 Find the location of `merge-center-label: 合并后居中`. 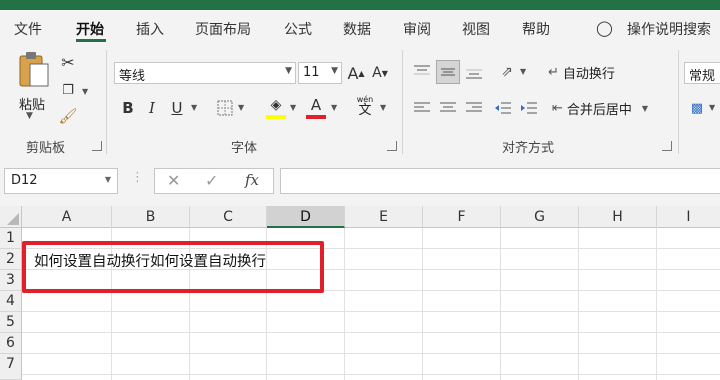

merge-center-label: 合并后居中 is located at coordinates (599, 110).